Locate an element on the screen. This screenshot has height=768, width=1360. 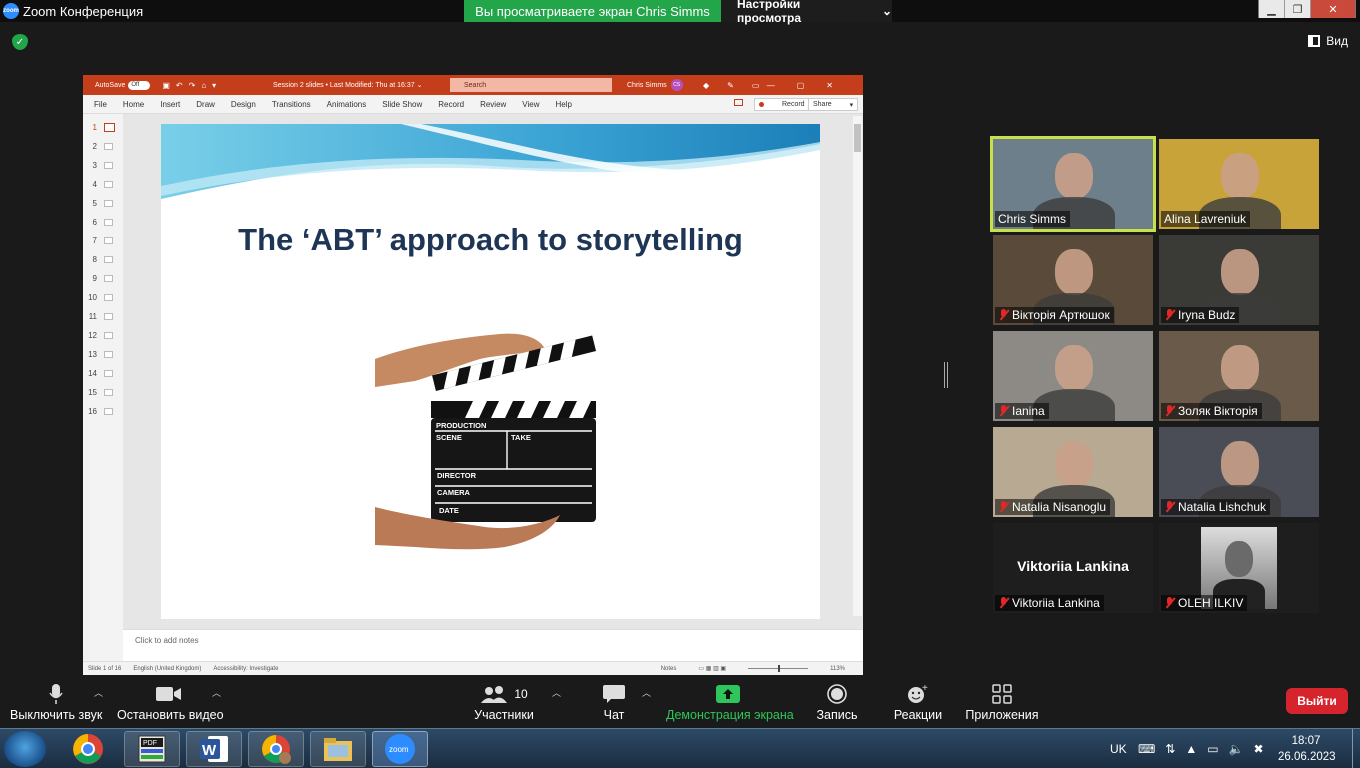
slide-thumbnail: 1 is located at coordinates (103, 127).